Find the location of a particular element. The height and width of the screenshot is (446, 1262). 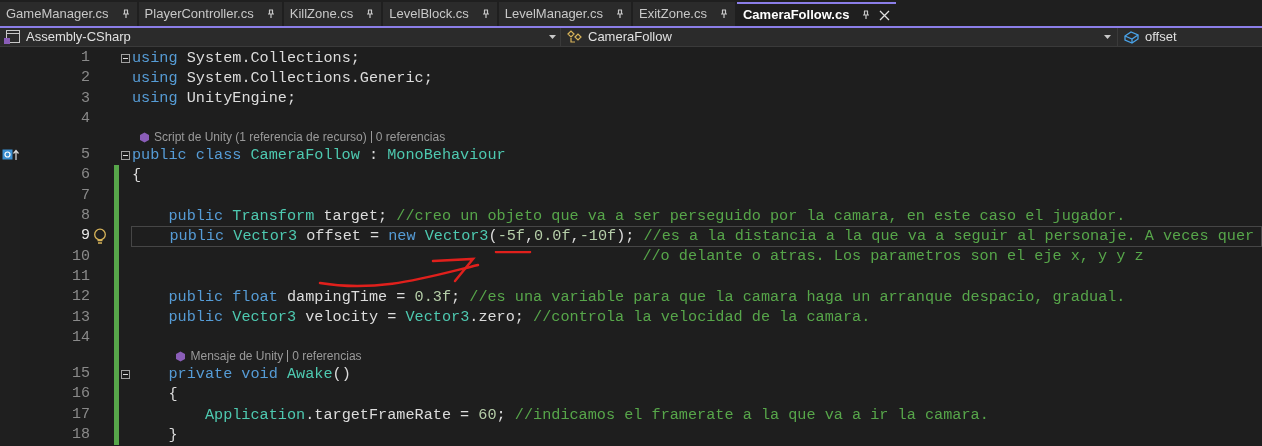

line-number: 14 is located at coordinates (80, 337).